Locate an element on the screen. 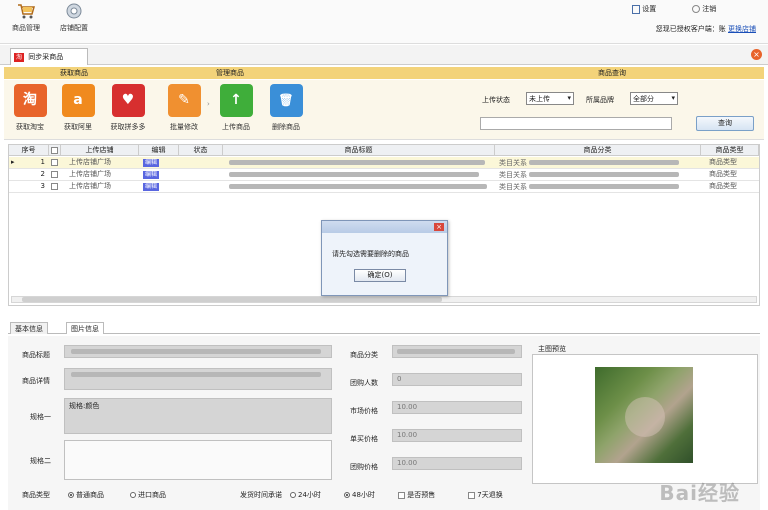 The image size is (768, 510). spec2-field is located at coordinates (198, 460).